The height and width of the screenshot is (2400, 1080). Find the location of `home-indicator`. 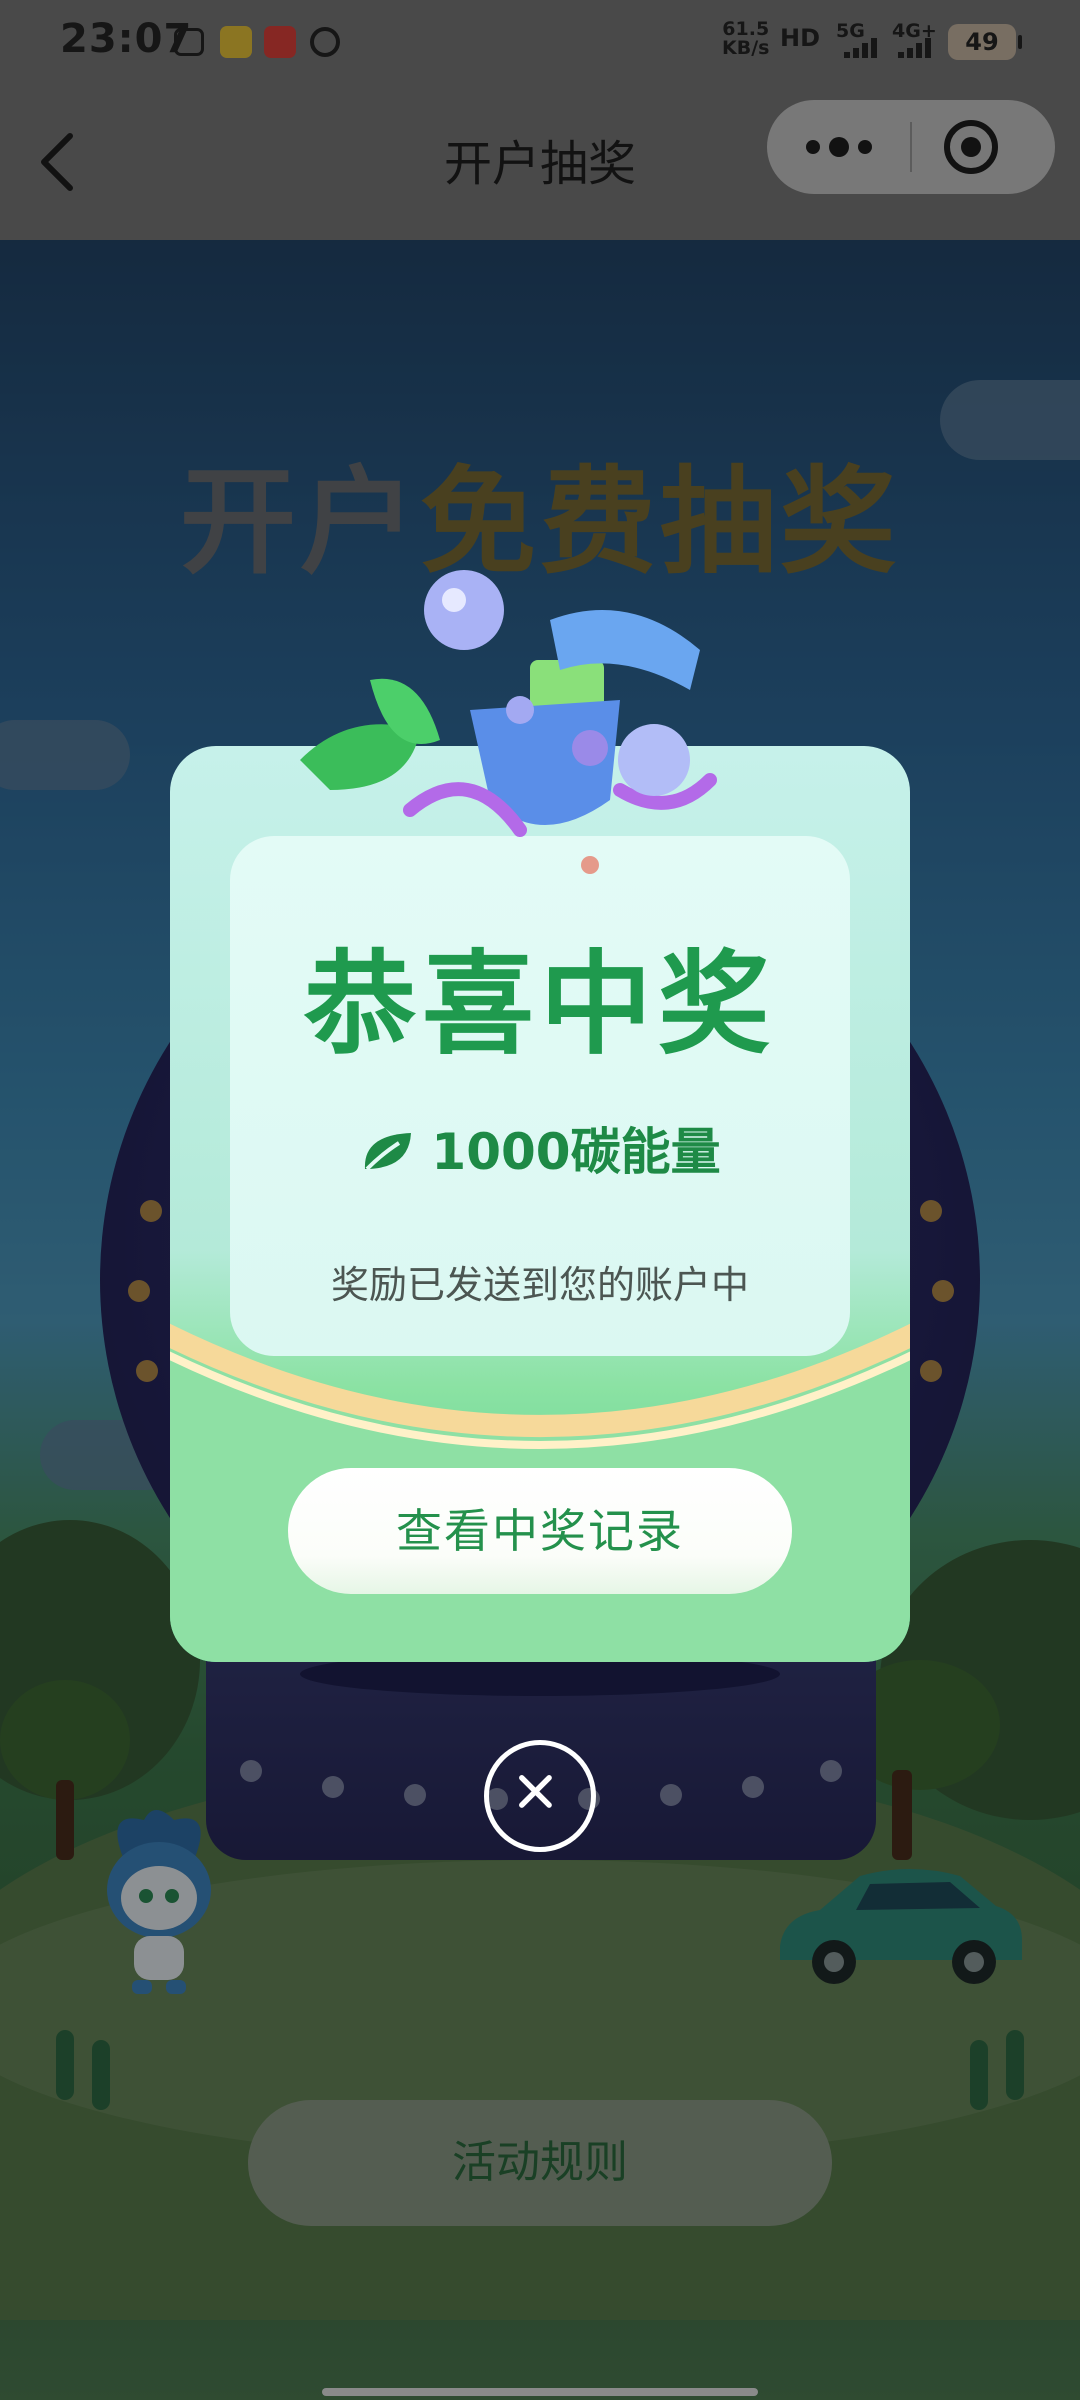

home-indicator is located at coordinates (540, 2392).